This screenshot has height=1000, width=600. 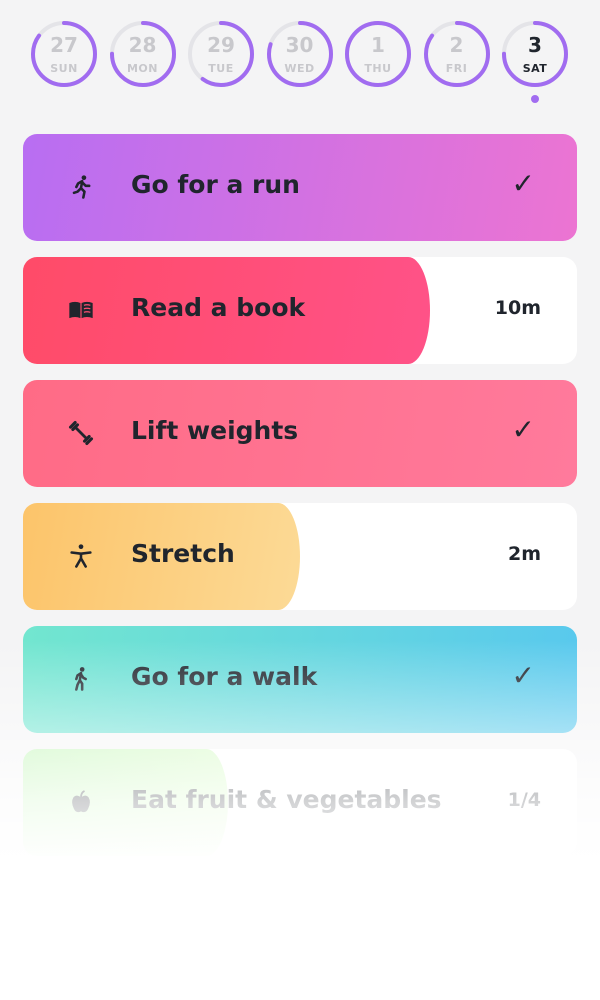 I want to click on habit-label: Eat fruit & vegetables, so click(x=286, y=799).